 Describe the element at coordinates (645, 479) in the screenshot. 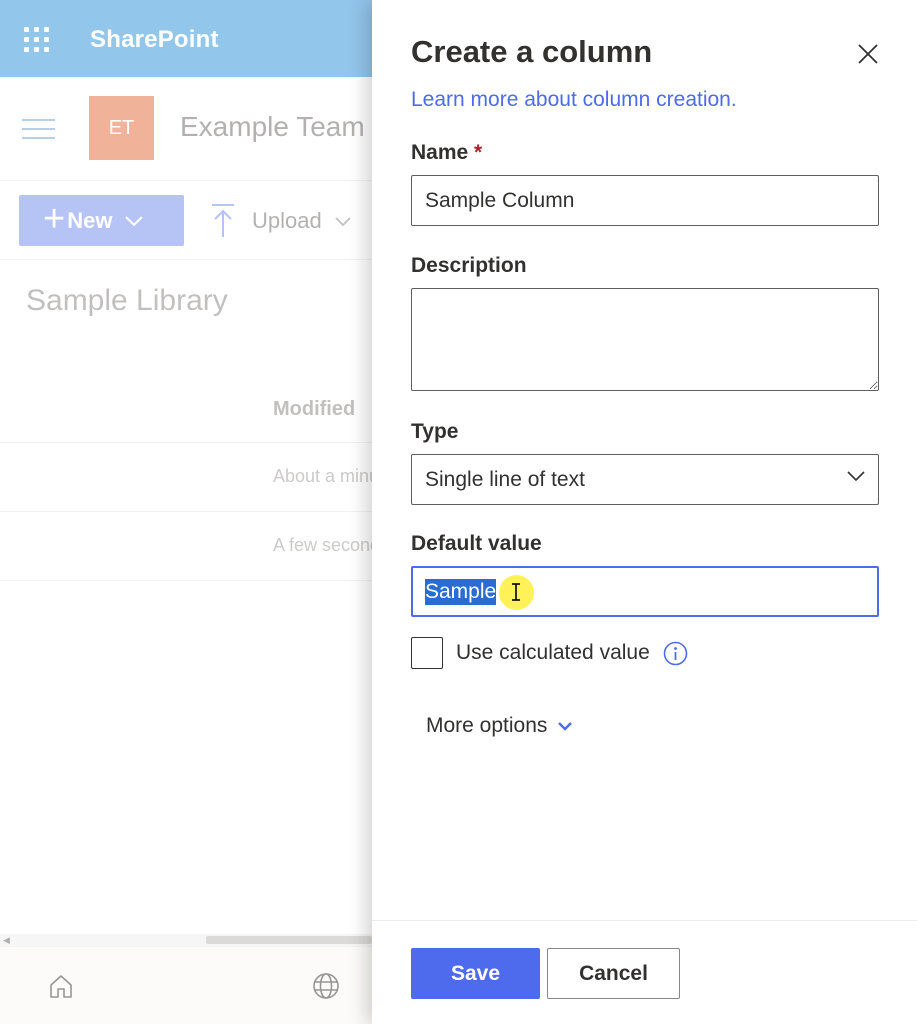

I see `type-dropdown: Single line of text` at that location.